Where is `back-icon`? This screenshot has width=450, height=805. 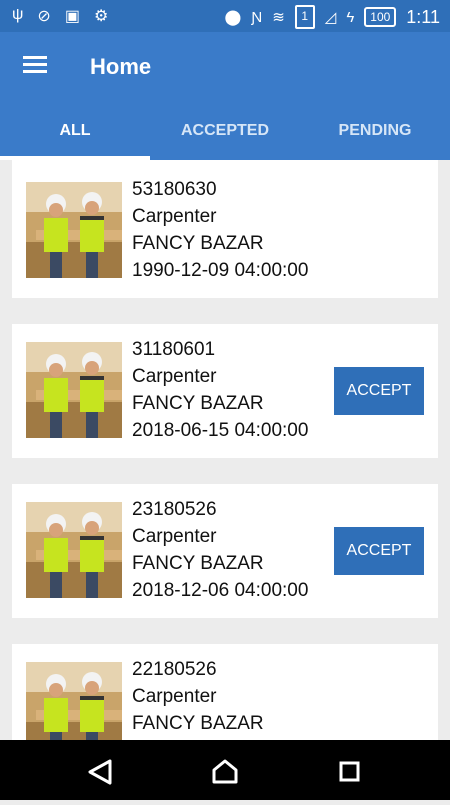
back-icon is located at coordinates (100, 772).